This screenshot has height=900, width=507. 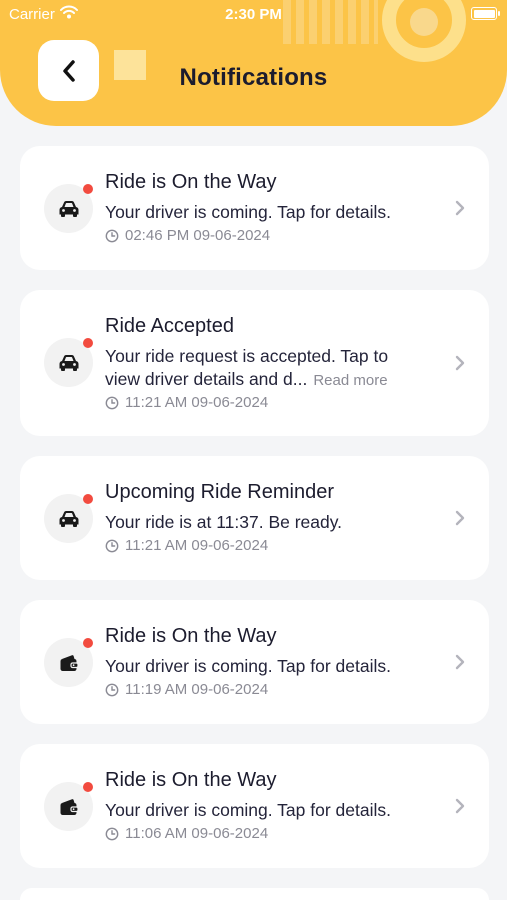 I want to click on status-time: 2:30 PM, so click(x=253, y=14).